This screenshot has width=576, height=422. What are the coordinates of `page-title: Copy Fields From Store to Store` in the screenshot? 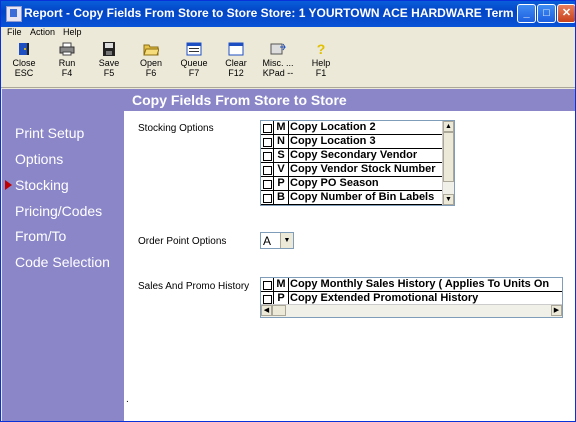 It's located at (239, 100).